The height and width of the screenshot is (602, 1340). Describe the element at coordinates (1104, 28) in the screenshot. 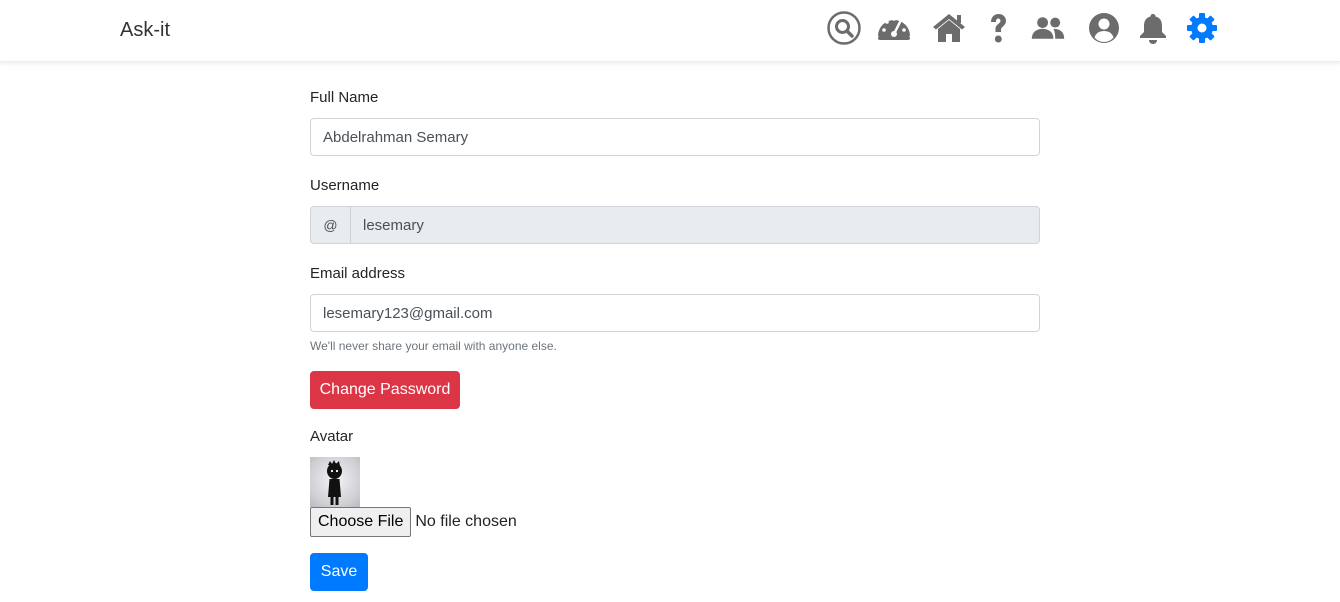

I see `profile-icon` at that location.